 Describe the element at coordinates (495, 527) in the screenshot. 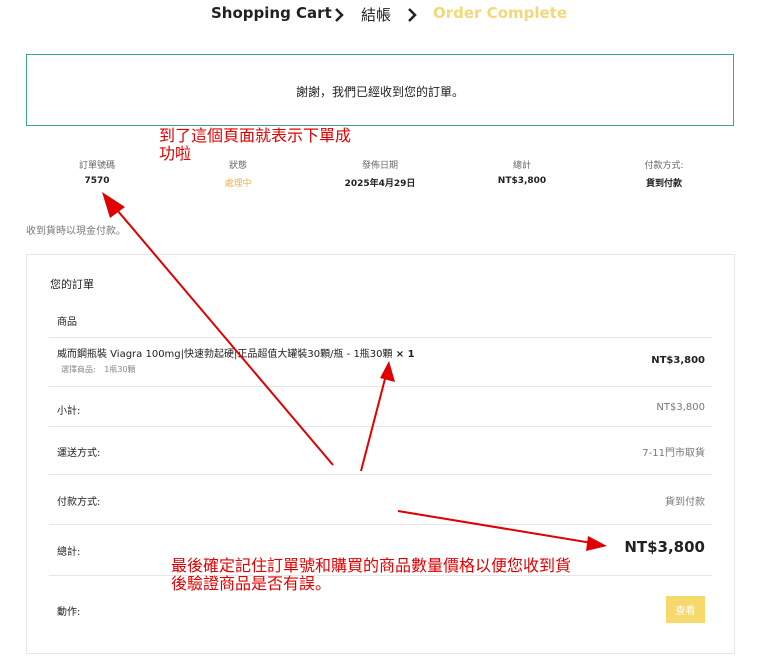

I see `arrow-to-total` at that location.